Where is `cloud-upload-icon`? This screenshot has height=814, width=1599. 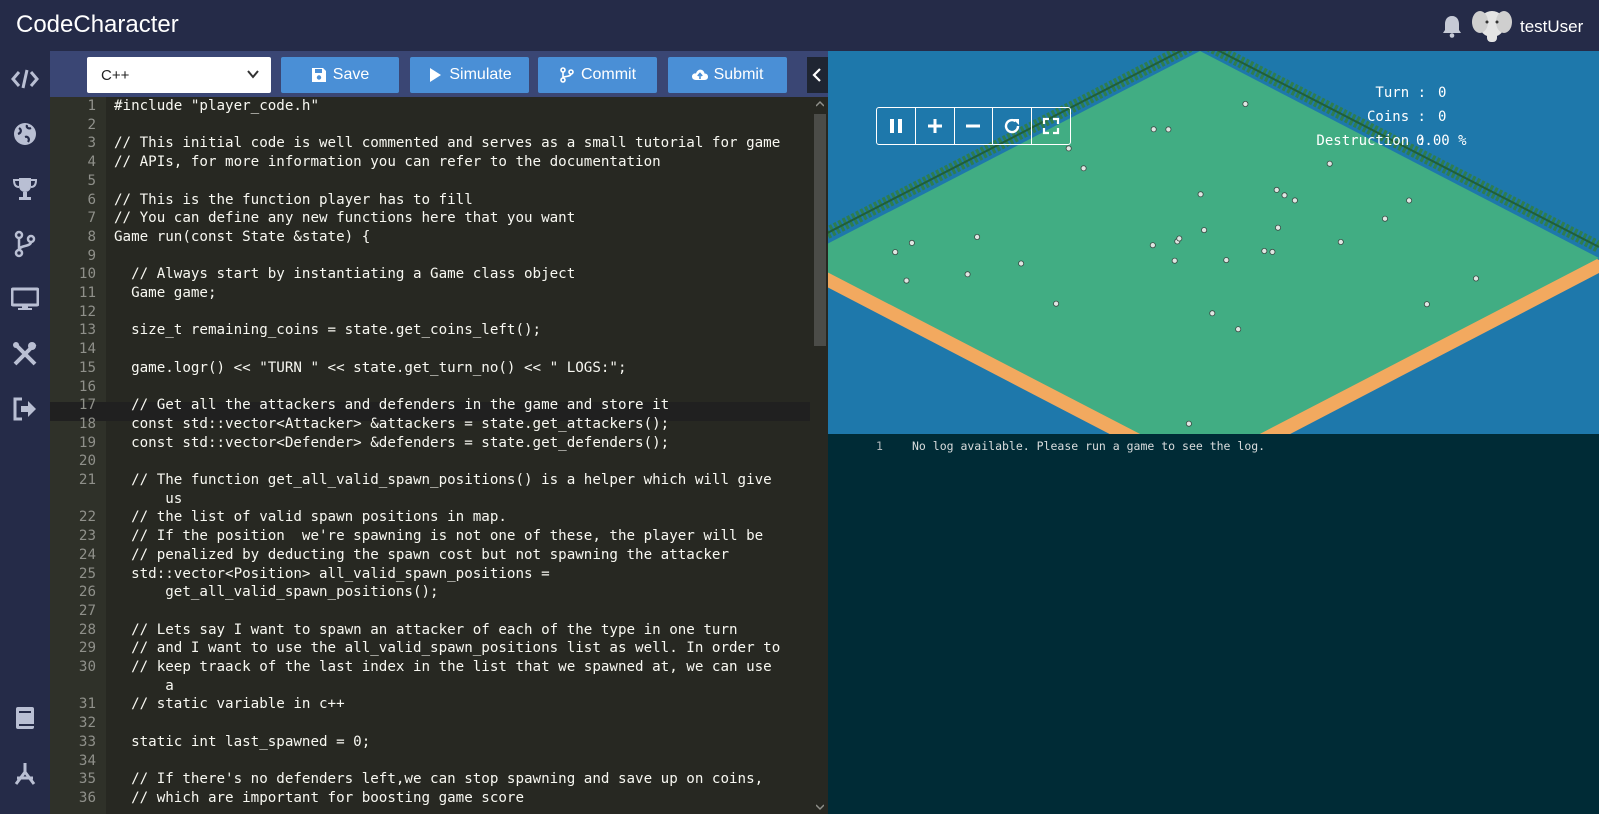 cloud-upload-icon is located at coordinates (699, 74).